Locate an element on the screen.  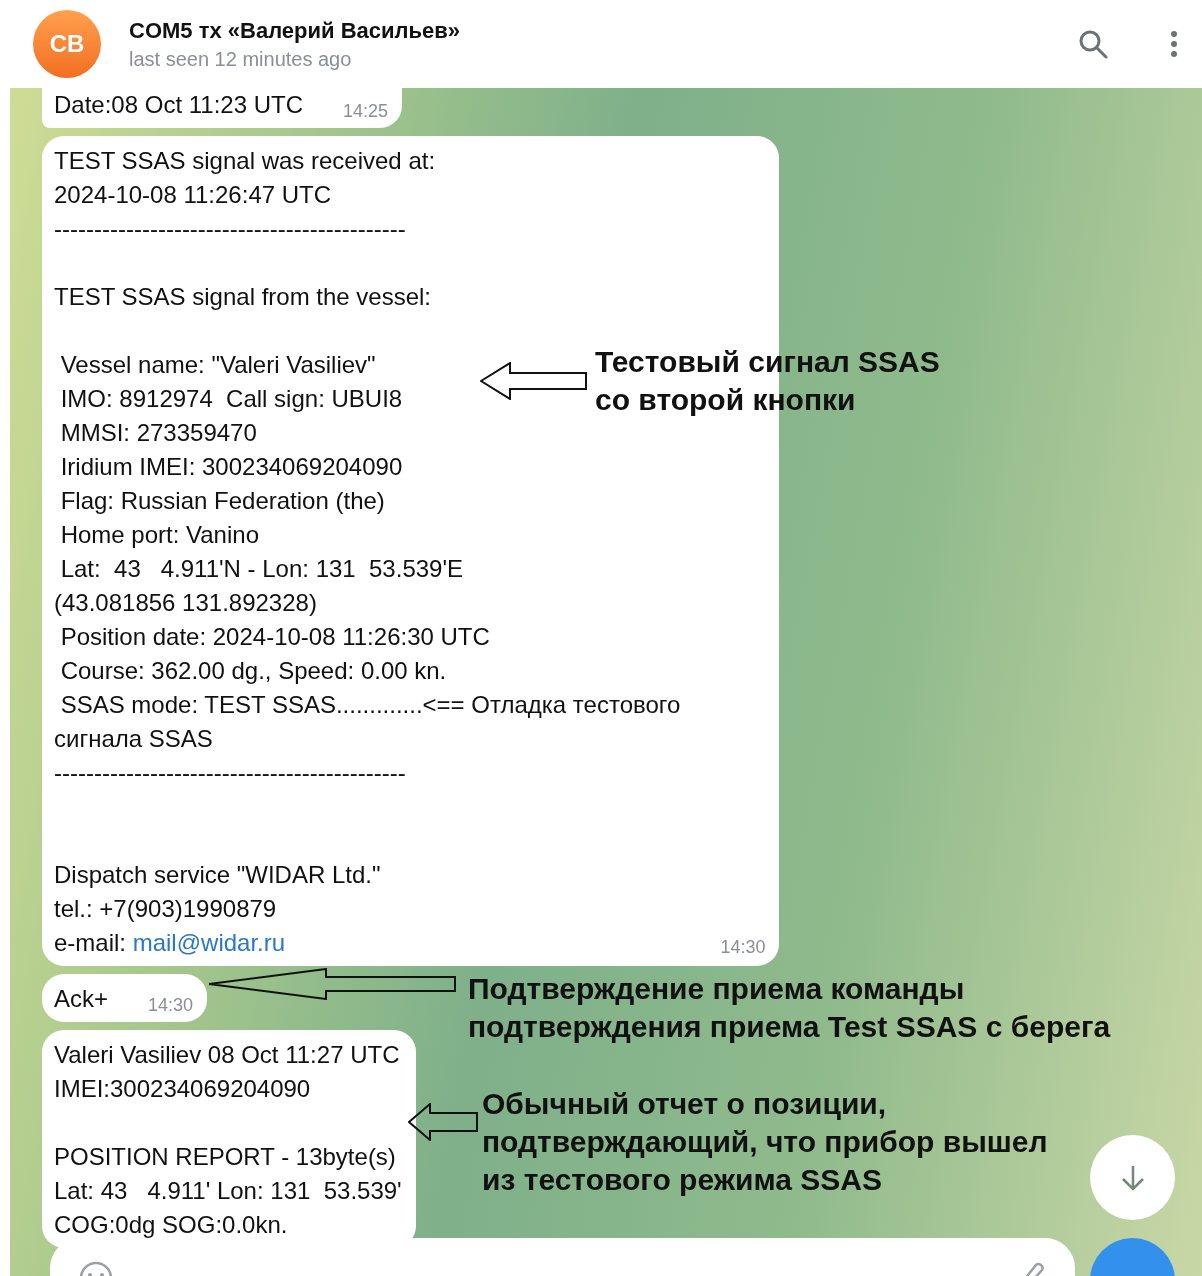
message-text: Ack+ is located at coordinates (81, 999).